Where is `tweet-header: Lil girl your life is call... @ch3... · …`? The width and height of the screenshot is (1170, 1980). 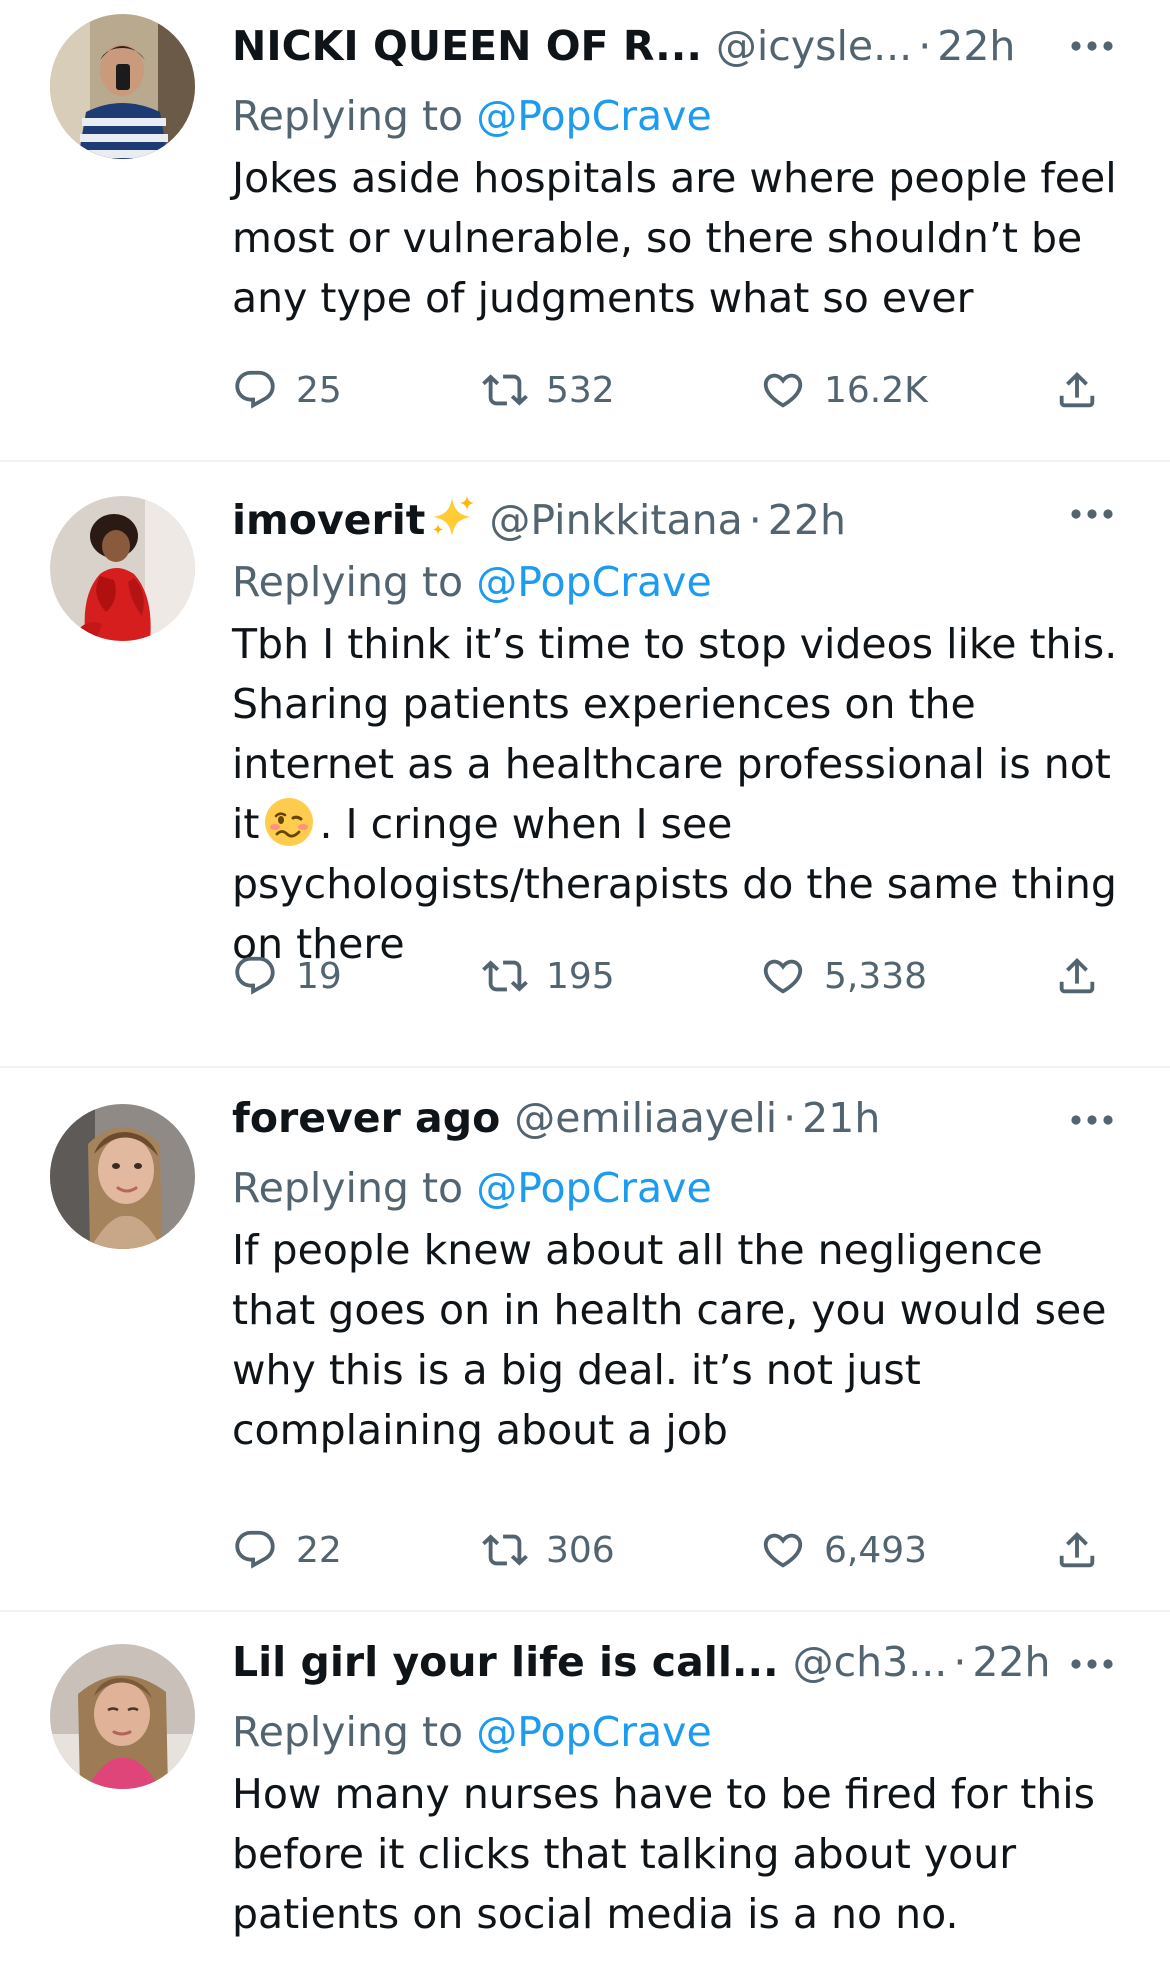 tweet-header: Lil girl your life is call... @ch3... · … is located at coordinates (686, 1668).